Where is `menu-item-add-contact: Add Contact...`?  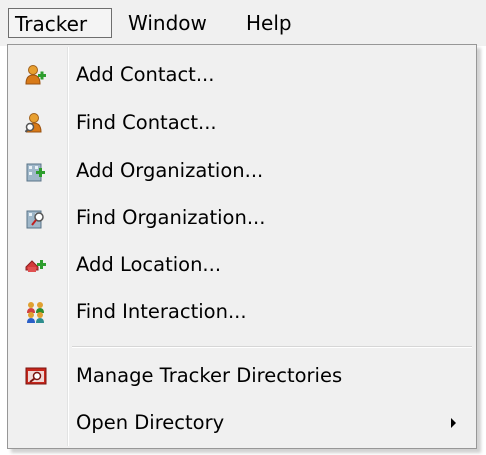
menu-item-add-contact: Add Contact... is located at coordinates (242, 75).